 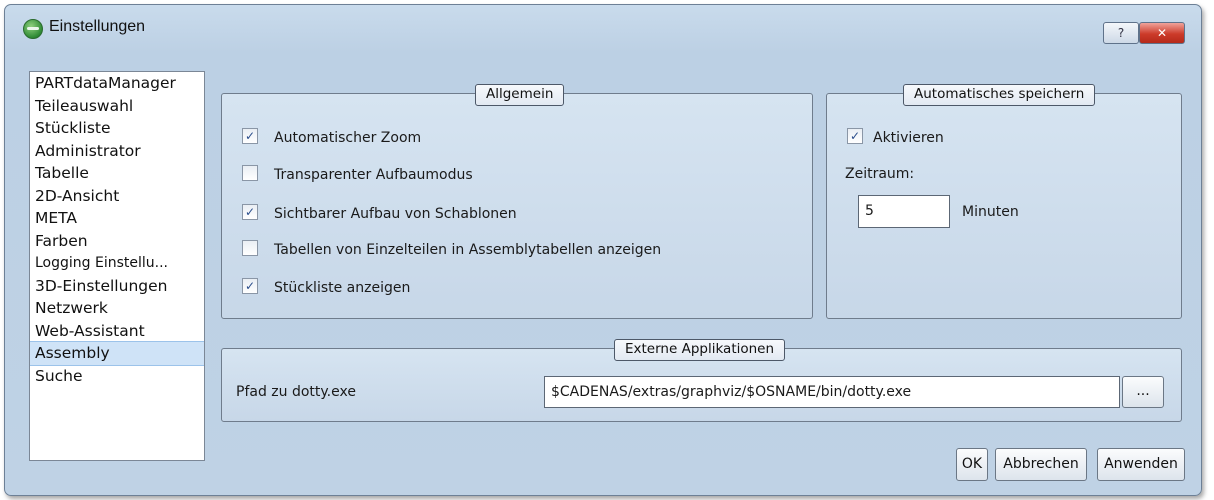 I want to click on minuten-label: Minuten, so click(x=990, y=212).